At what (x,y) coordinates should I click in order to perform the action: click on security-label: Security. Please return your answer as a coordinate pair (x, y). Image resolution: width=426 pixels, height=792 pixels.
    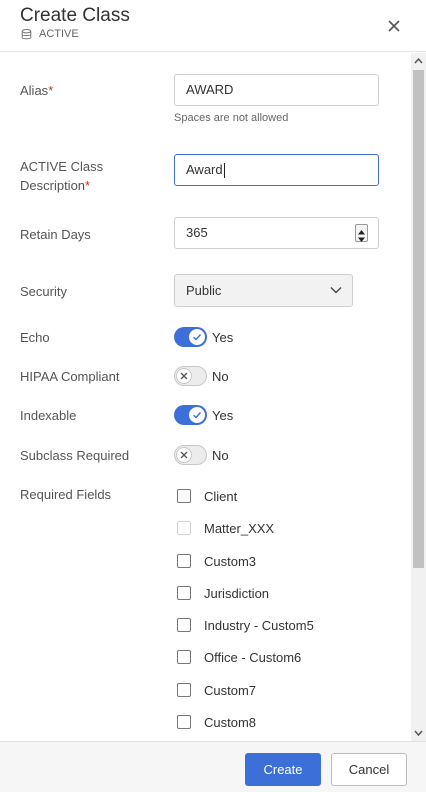
    Looking at the image, I should click on (43, 291).